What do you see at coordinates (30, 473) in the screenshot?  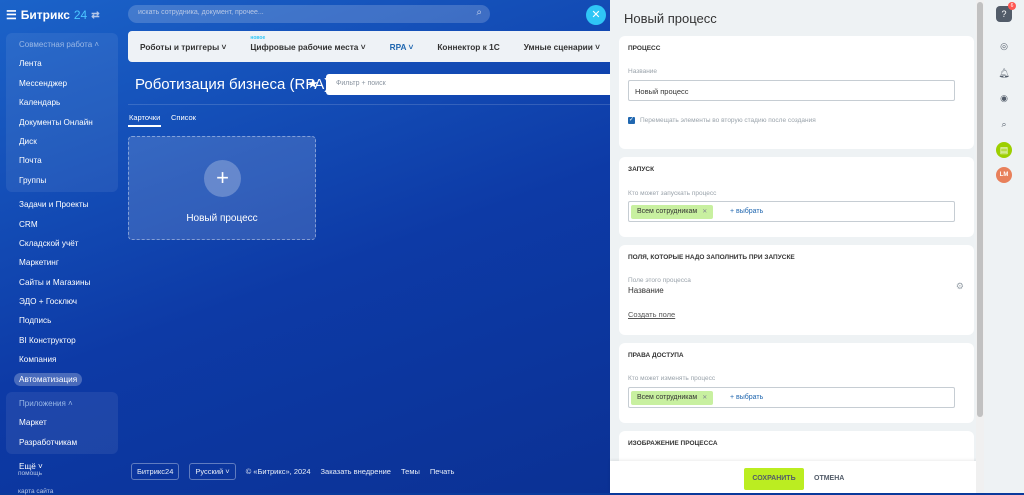 I see `help-link: помощь` at bounding box center [30, 473].